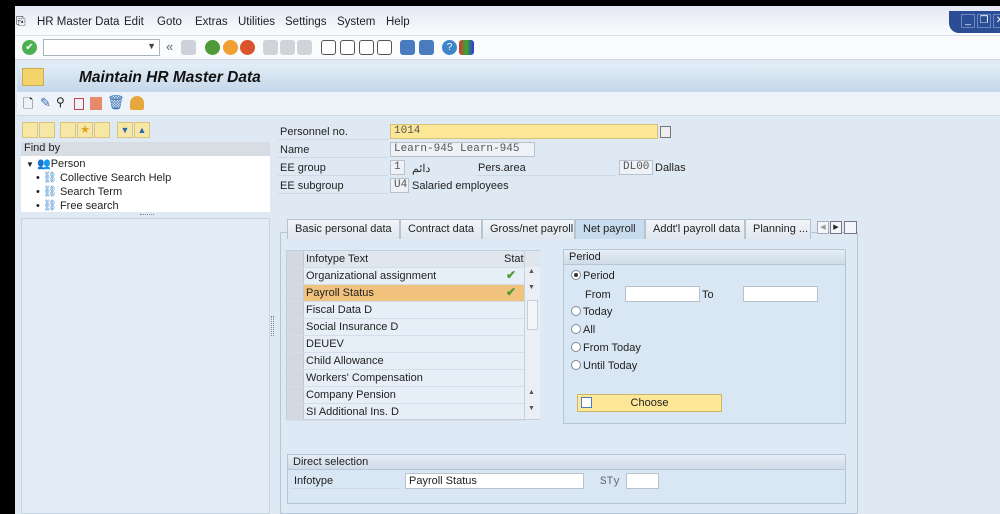 This screenshot has height=514, width=1000. What do you see at coordinates (45, 103) in the screenshot?
I see `change-icon: ✎` at bounding box center [45, 103].